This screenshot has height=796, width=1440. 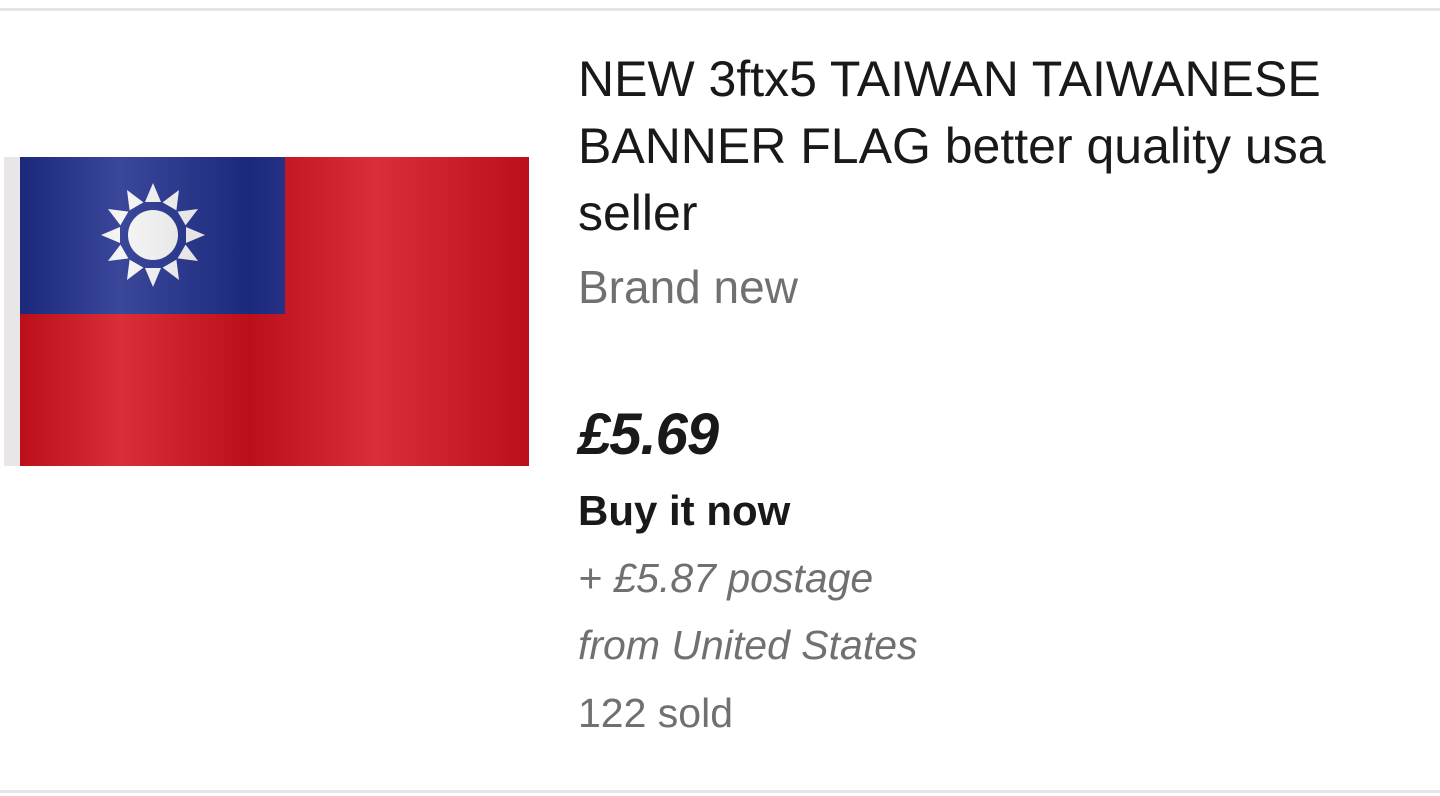 What do you see at coordinates (684, 510) in the screenshot?
I see `buying-format: Buy it now` at bounding box center [684, 510].